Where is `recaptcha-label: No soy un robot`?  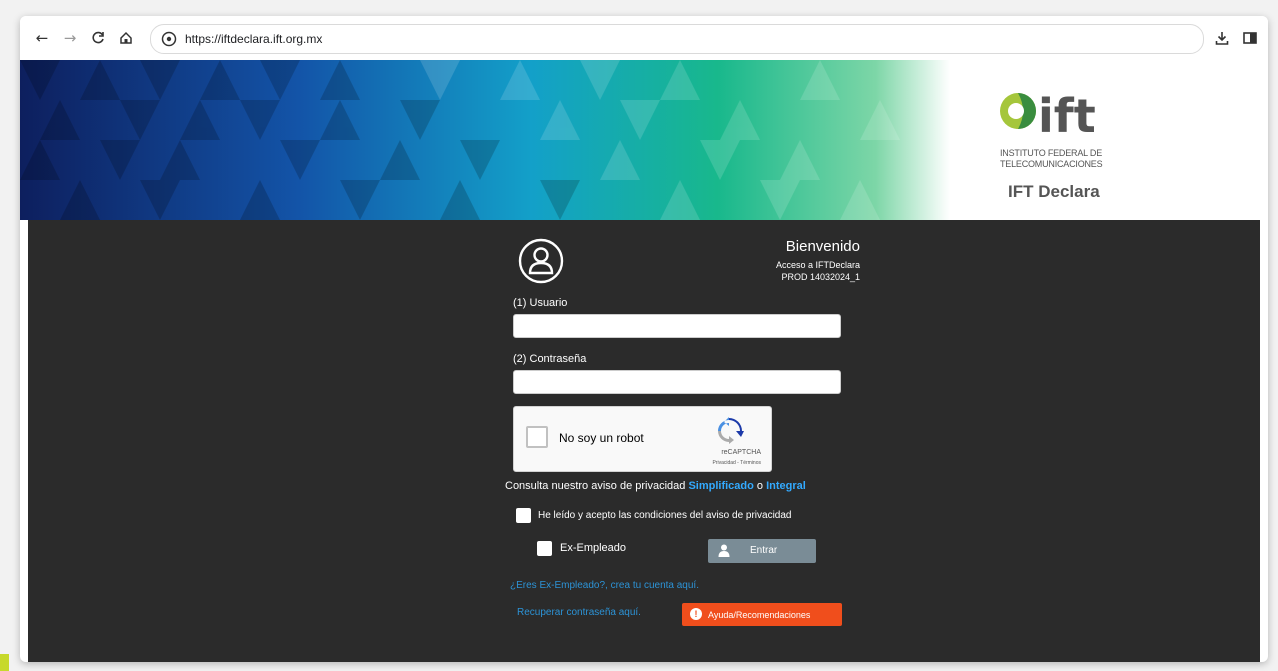
recaptcha-label: No soy un robot is located at coordinates (601, 438).